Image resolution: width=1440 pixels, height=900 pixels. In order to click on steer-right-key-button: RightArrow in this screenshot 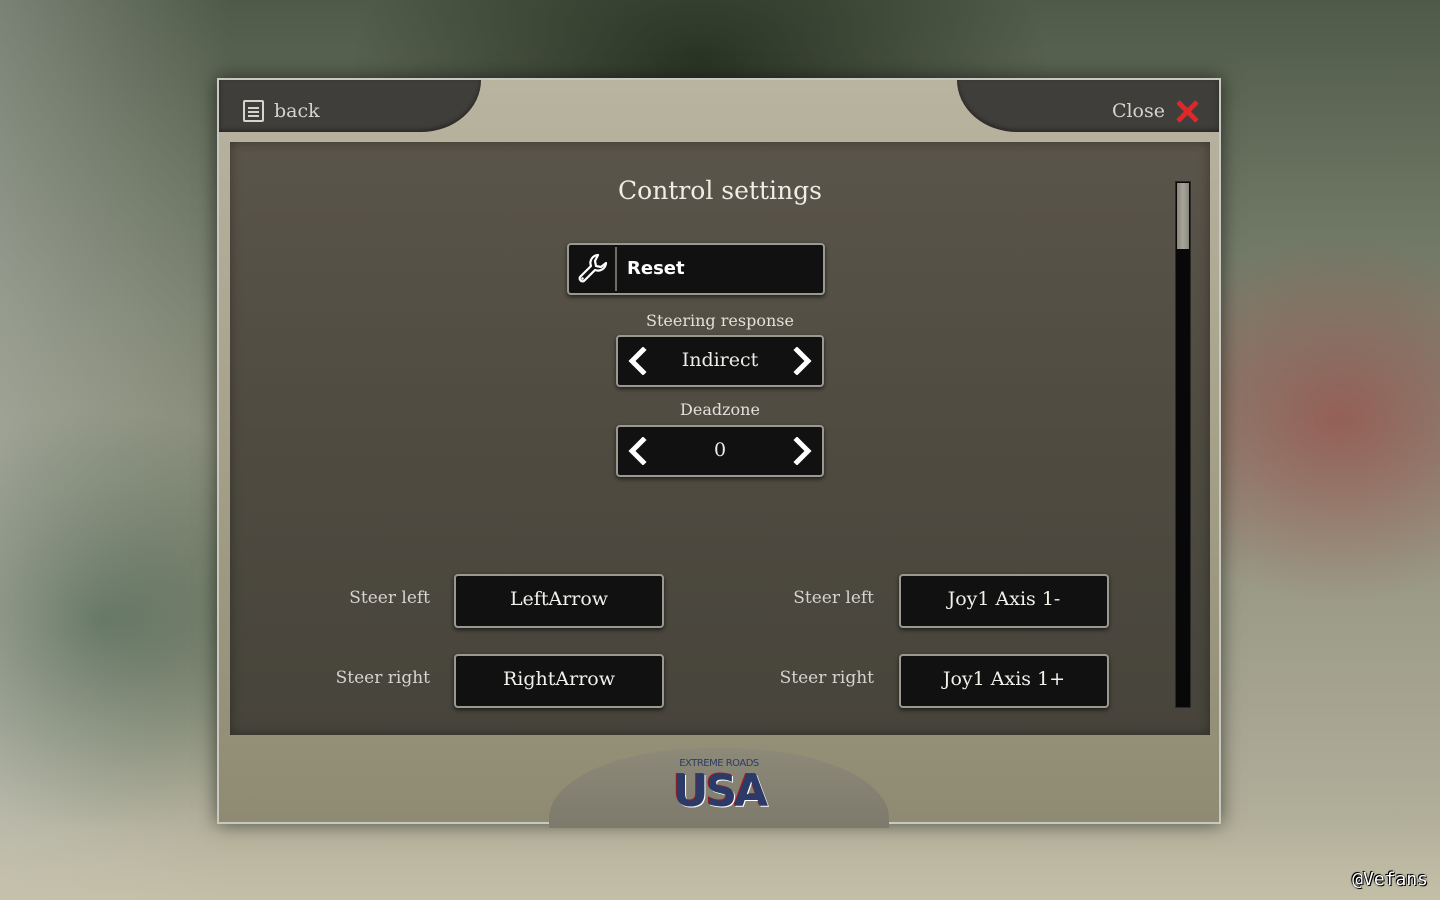, I will do `click(559, 681)`.